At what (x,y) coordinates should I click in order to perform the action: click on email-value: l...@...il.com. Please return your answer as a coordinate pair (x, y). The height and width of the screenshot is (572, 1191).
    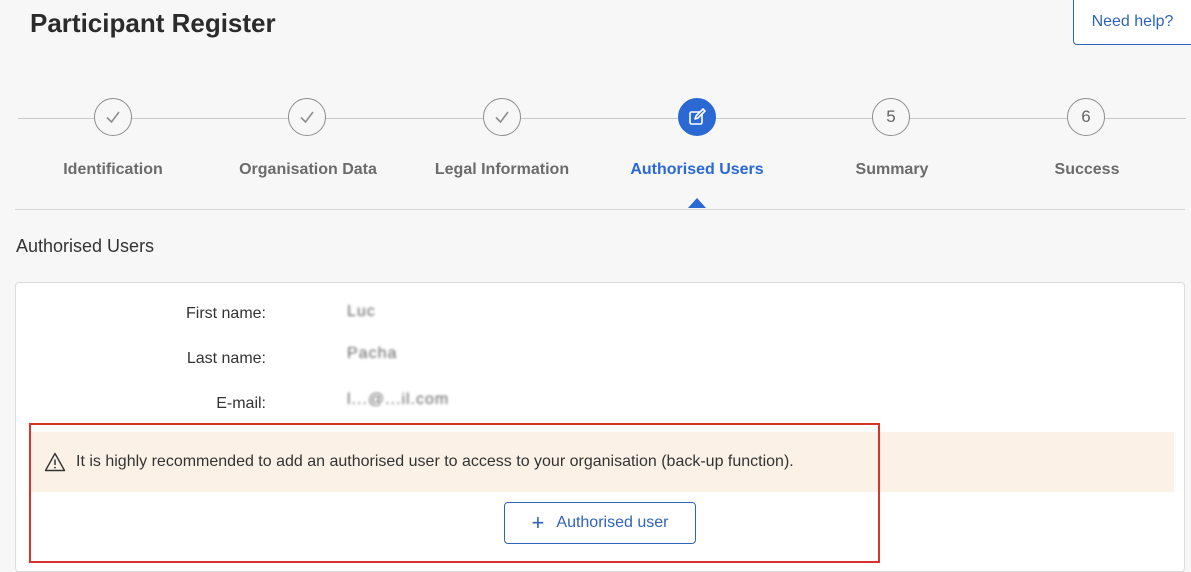
    Looking at the image, I should click on (398, 399).